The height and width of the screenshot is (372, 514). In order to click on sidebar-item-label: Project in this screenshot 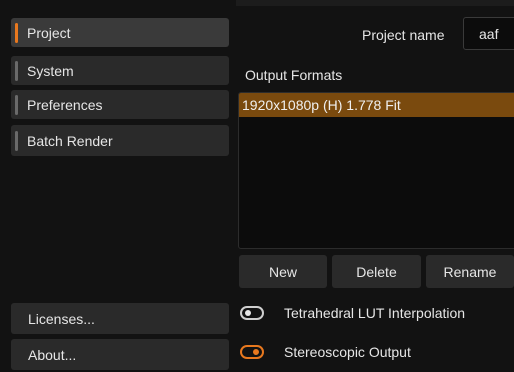, I will do `click(49, 32)`.